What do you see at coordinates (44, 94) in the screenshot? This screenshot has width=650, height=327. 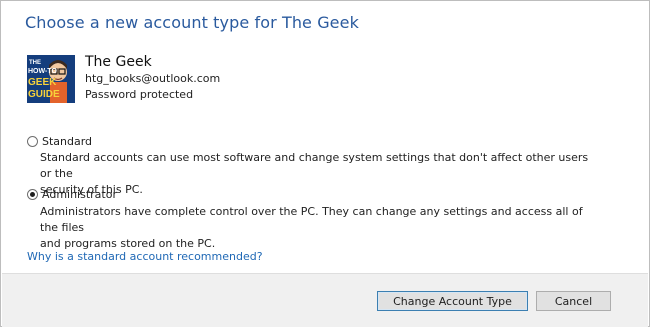 I see `avatar-text-4: GUIDE` at bounding box center [44, 94].